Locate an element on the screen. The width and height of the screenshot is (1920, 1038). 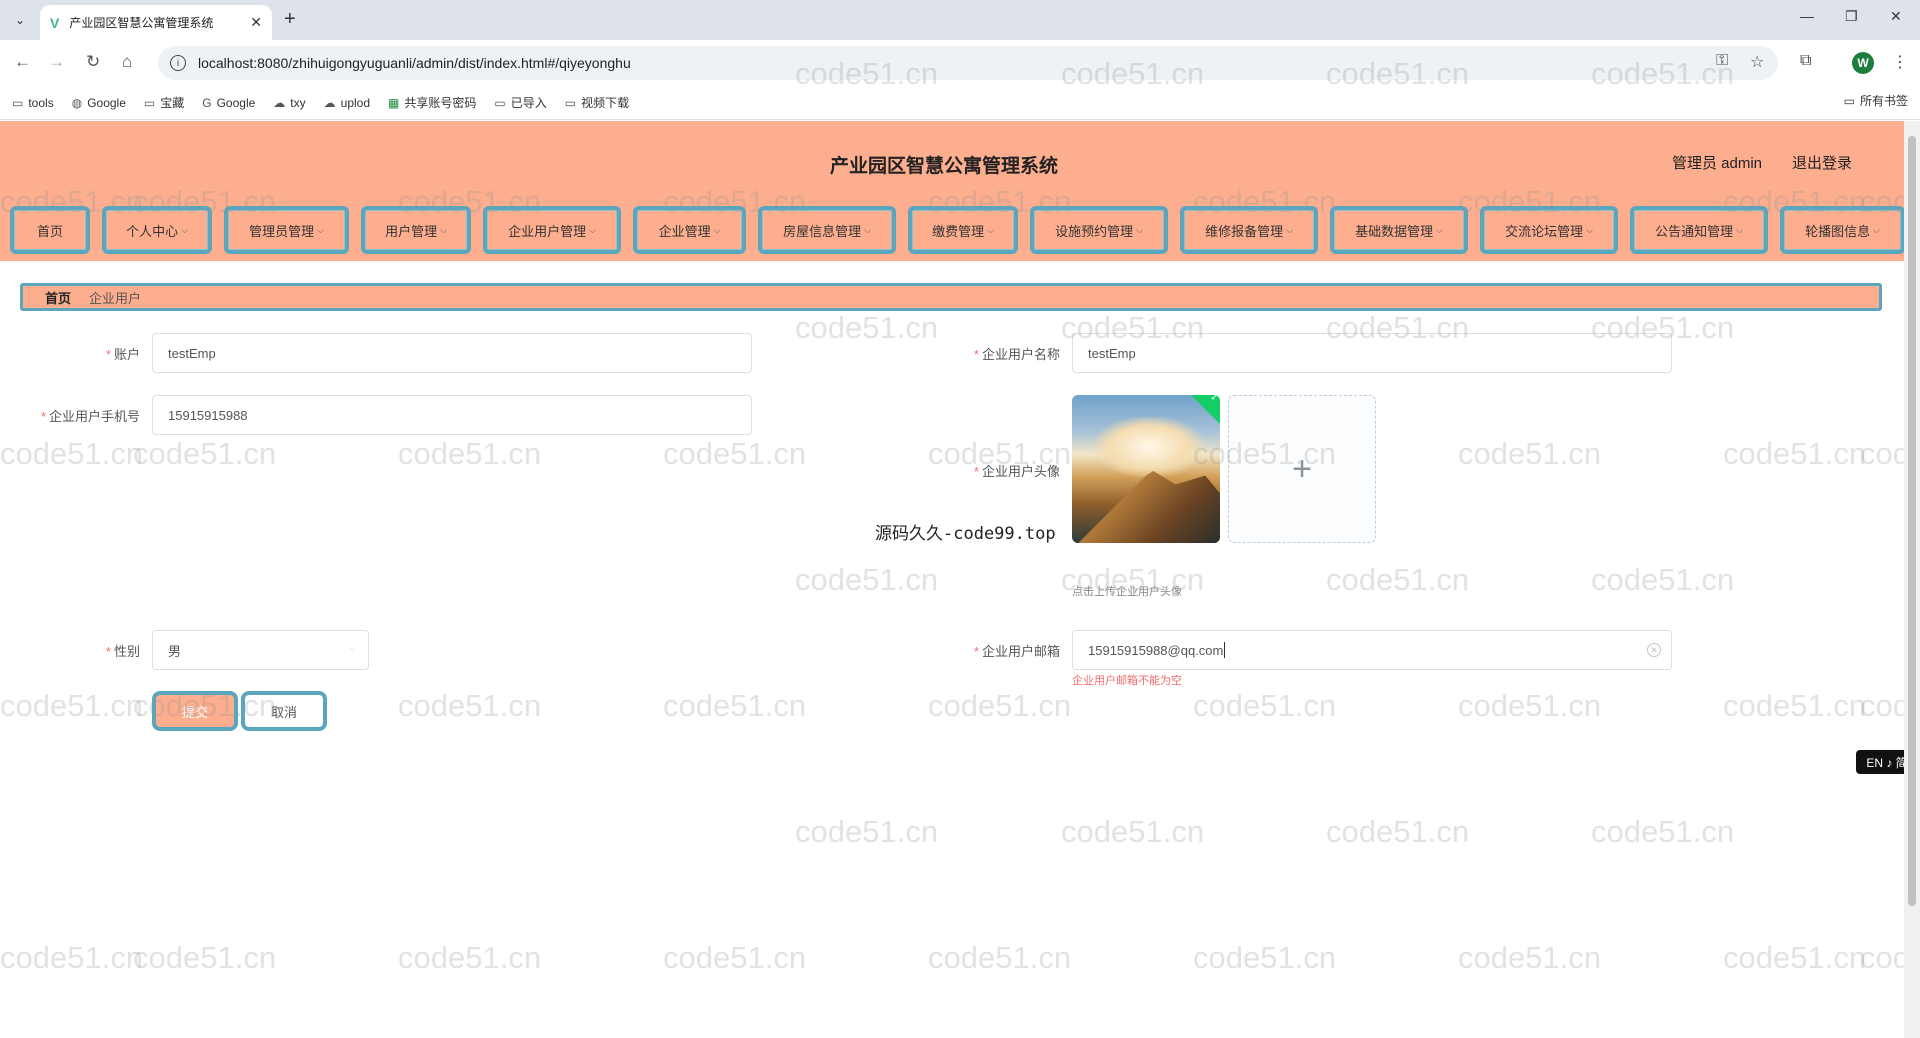
gender-label: * 性别 is located at coordinates (122, 651).